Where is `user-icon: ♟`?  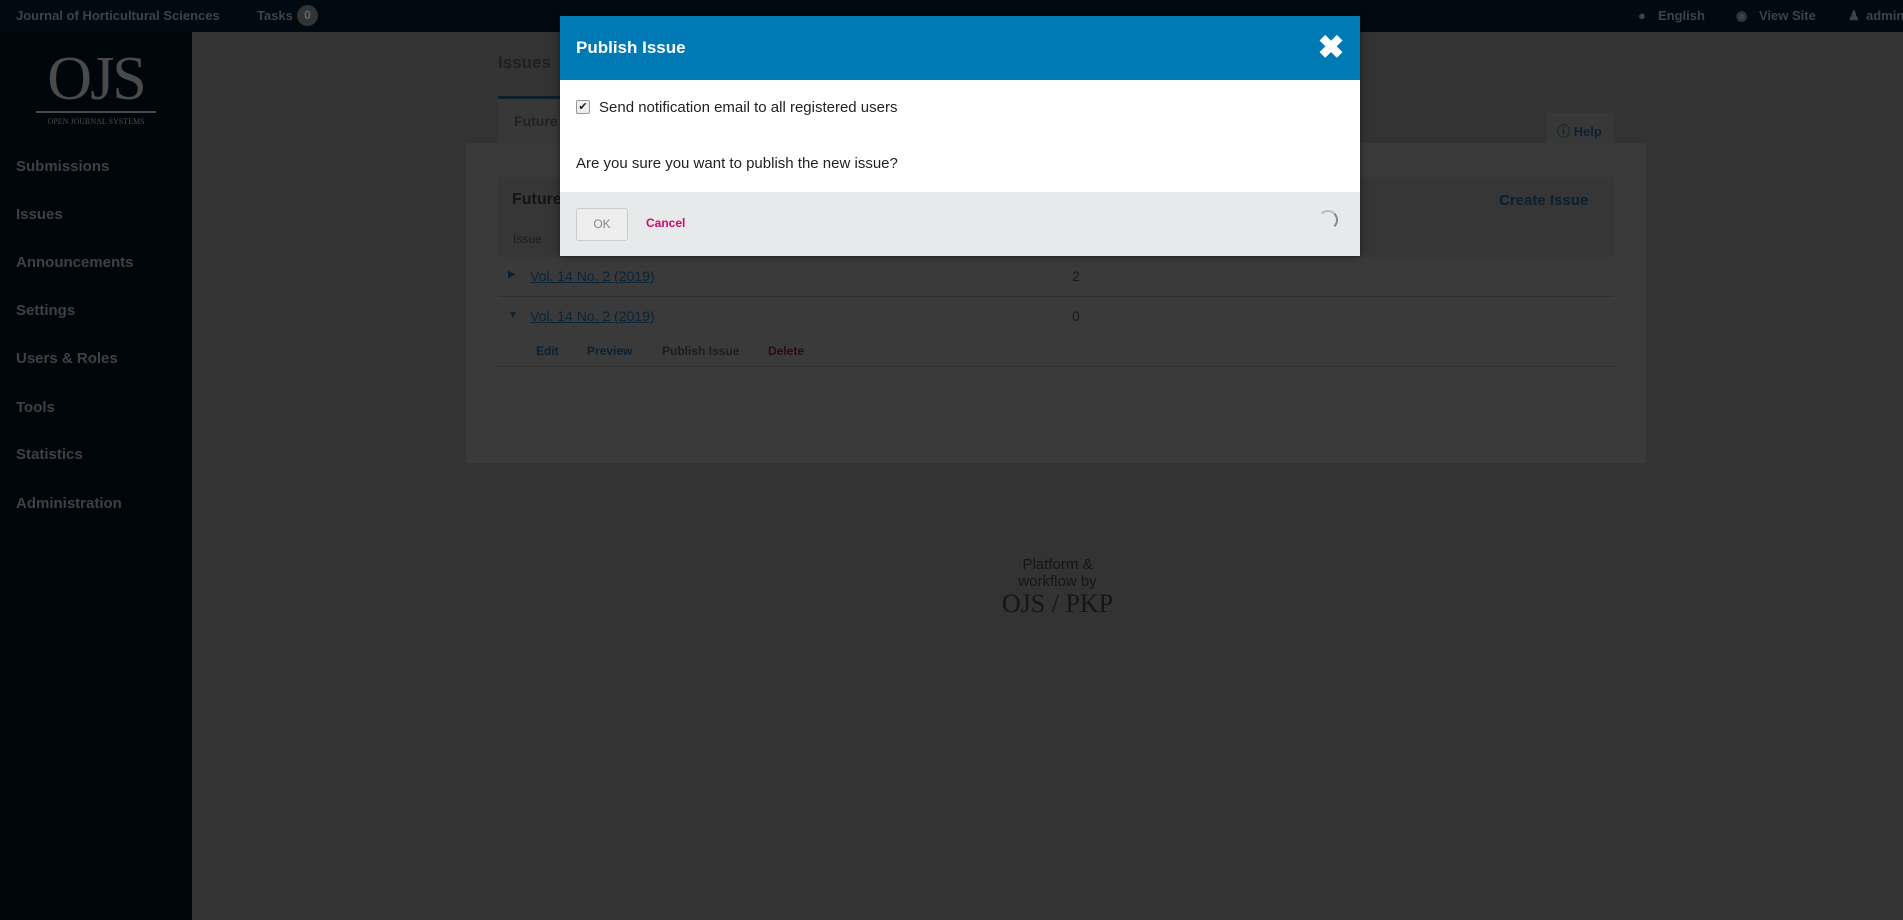 user-icon: ♟ is located at coordinates (1854, 15).